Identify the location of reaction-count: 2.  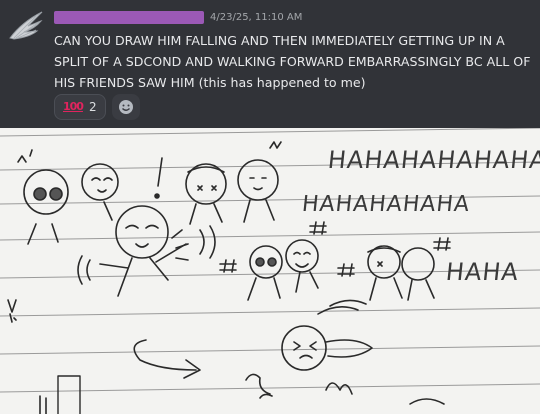
(92, 107).